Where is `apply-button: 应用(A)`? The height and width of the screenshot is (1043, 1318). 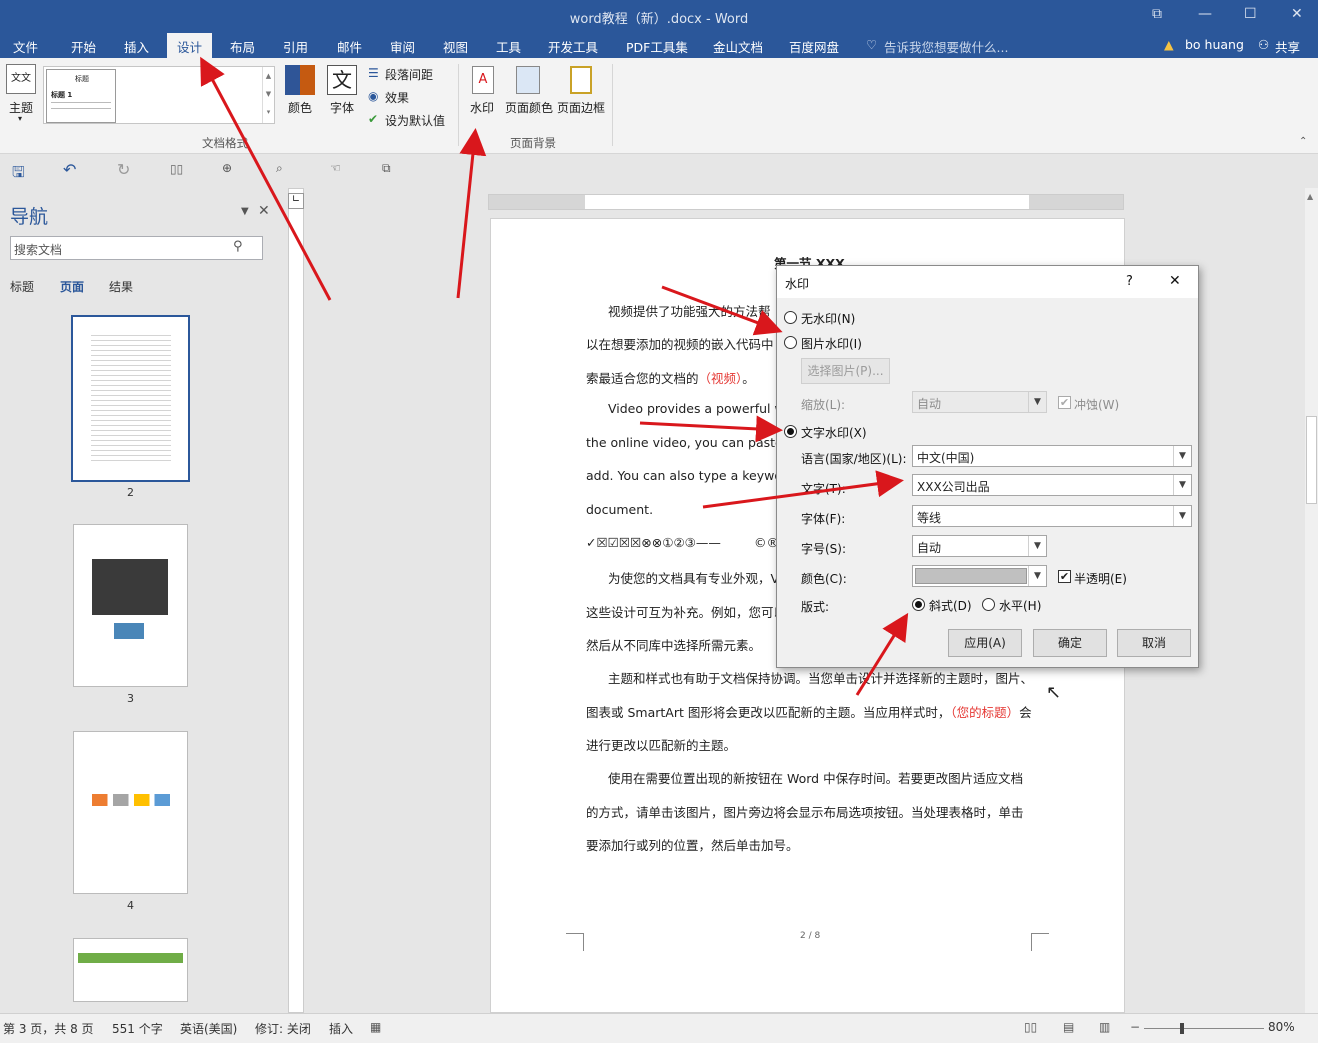
apply-button: 应用(A) is located at coordinates (985, 643).